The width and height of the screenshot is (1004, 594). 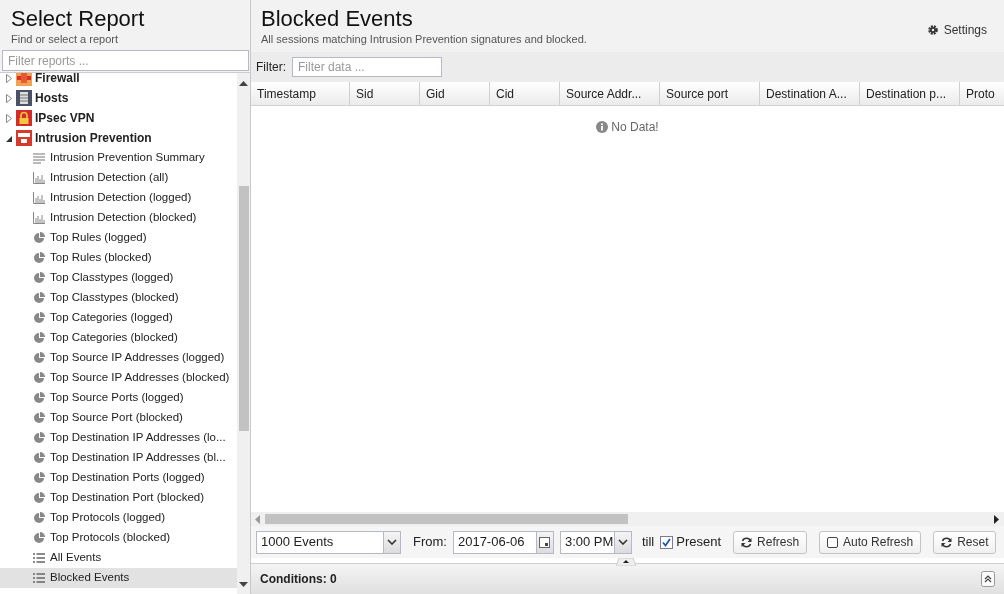 What do you see at coordinates (328, 542) in the screenshot?
I see `event-limit-dropdown: 1000 Events` at bounding box center [328, 542].